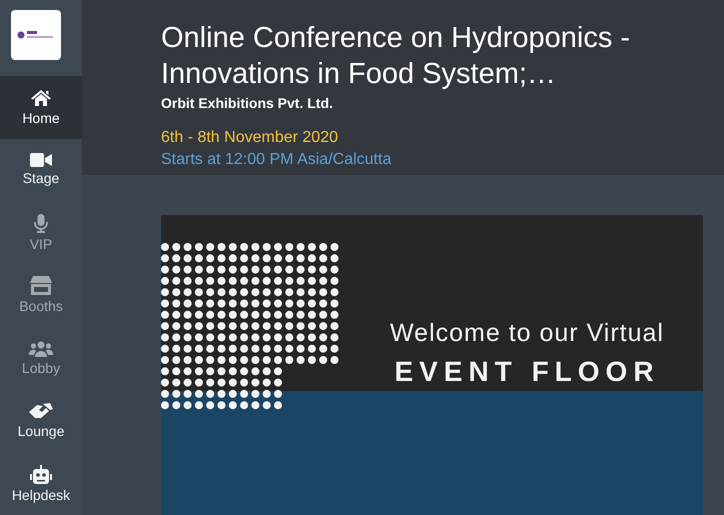  Describe the element at coordinates (41, 223) in the screenshot. I see `microphone-icon` at that location.